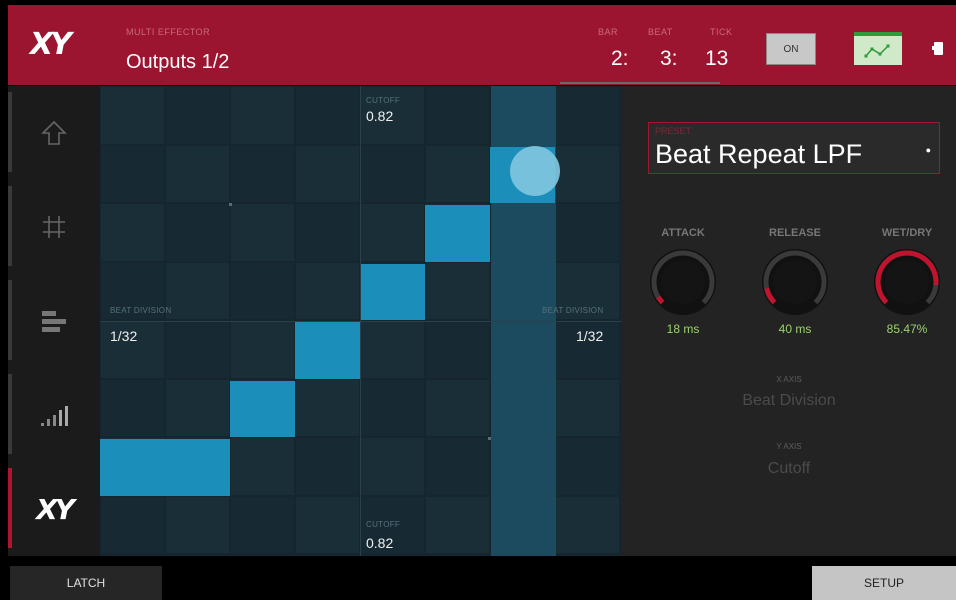  Describe the element at coordinates (789, 469) in the screenshot. I see `y-axis-parameter: Cutoff` at that location.